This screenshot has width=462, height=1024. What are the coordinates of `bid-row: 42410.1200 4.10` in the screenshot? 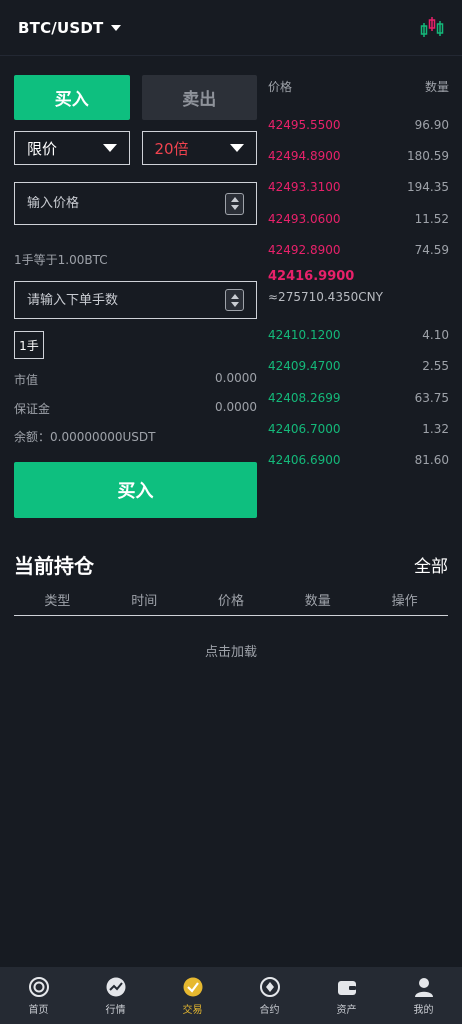 It's located at (358, 334).